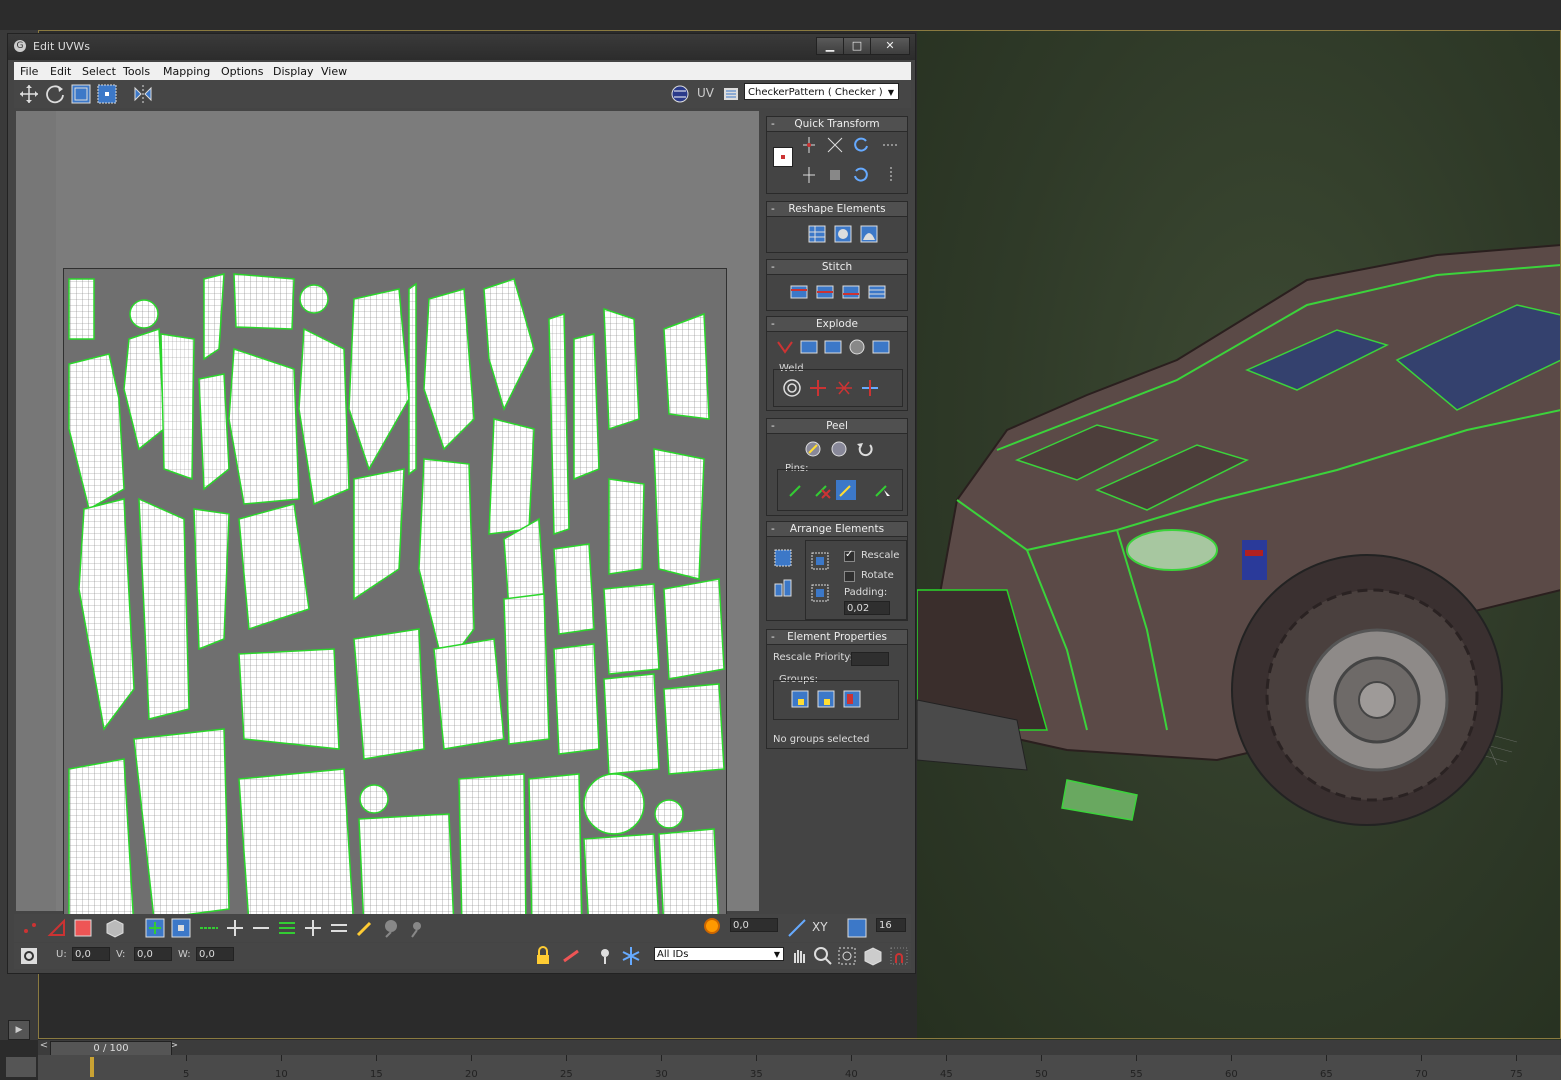 This screenshot has height=1080, width=1561. I want to click on v-field: 0,0, so click(153, 954).